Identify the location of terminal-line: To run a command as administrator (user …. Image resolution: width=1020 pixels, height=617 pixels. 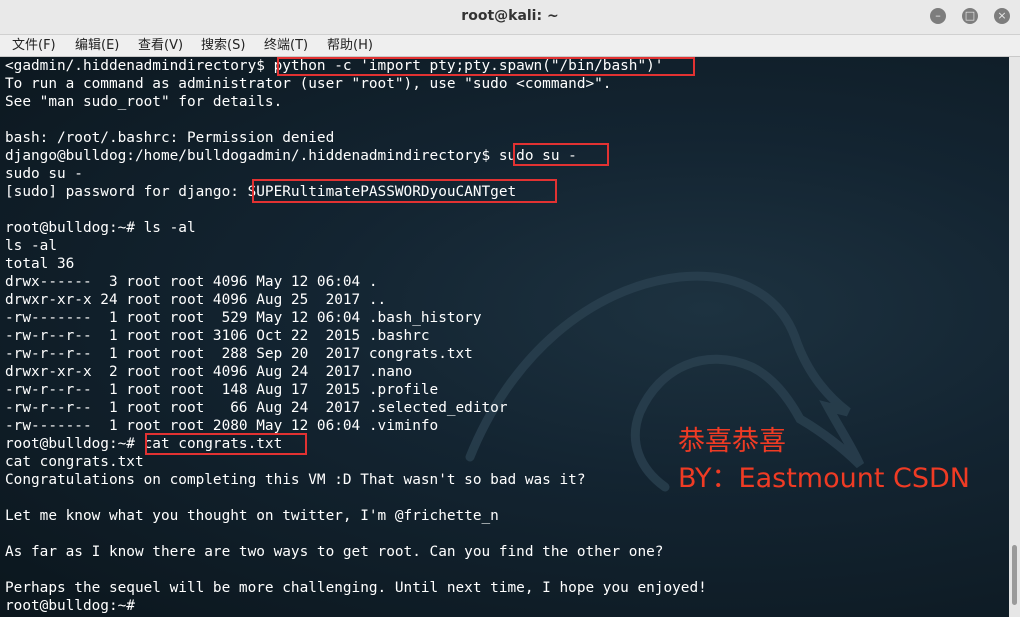
(308, 84).